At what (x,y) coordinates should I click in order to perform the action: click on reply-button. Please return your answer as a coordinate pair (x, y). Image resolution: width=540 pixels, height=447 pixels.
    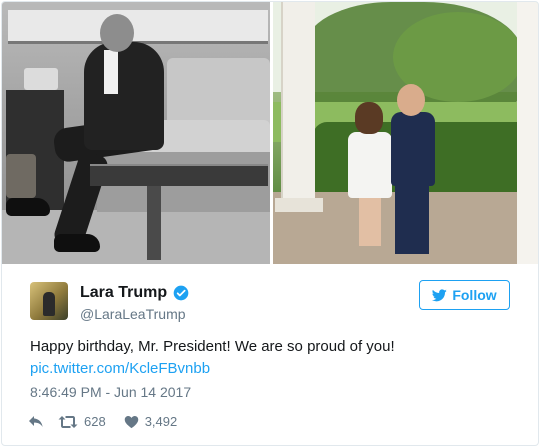
    Looking at the image, I should click on (36, 422).